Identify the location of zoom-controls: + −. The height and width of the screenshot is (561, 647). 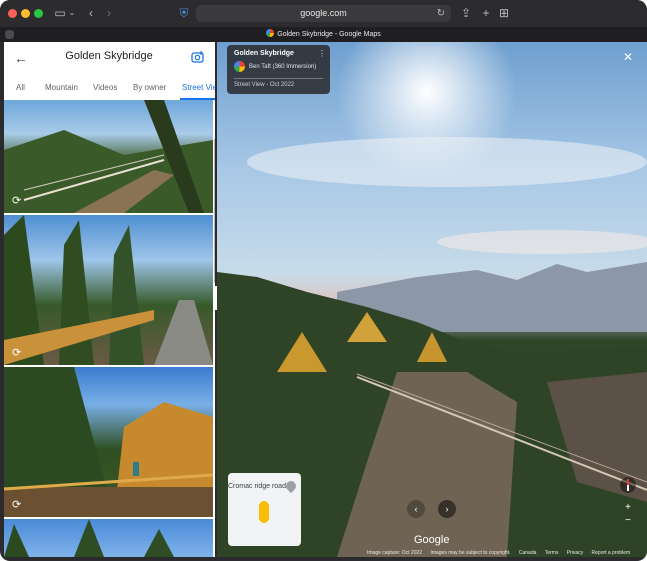
(628, 514).